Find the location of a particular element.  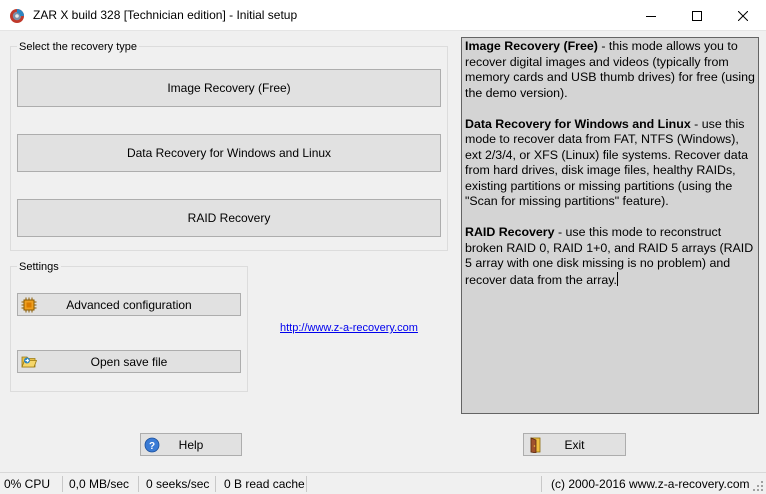

minimize-button is located at coordinates (651, 15).